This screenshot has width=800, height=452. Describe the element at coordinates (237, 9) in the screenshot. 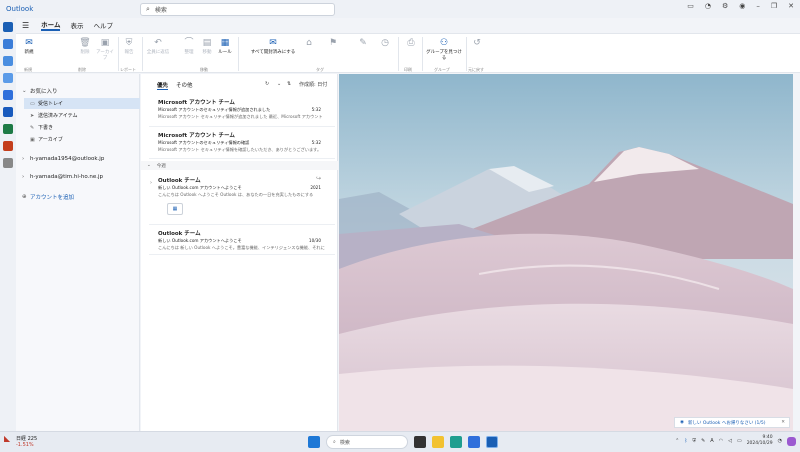

I see `search-box: ⌕ 検索` at that location.